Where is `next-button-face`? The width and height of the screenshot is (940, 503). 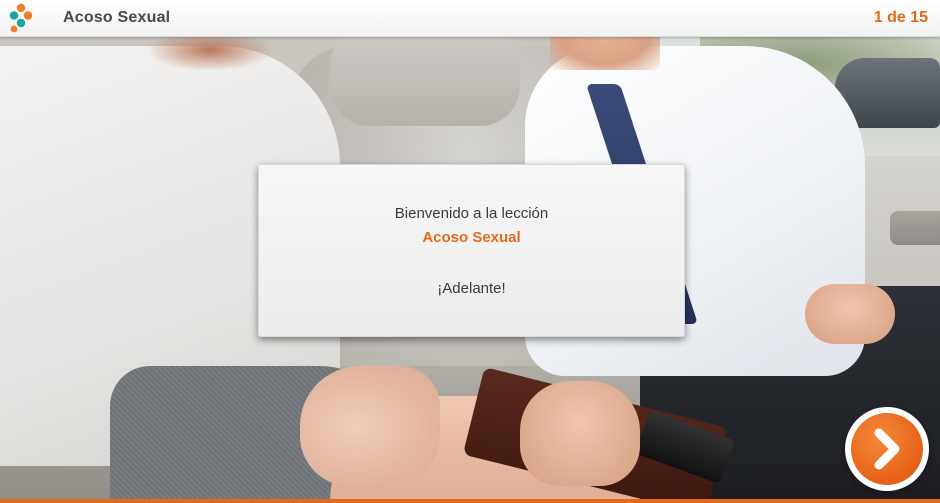
next-button-face is located at coordinates (887, 449).